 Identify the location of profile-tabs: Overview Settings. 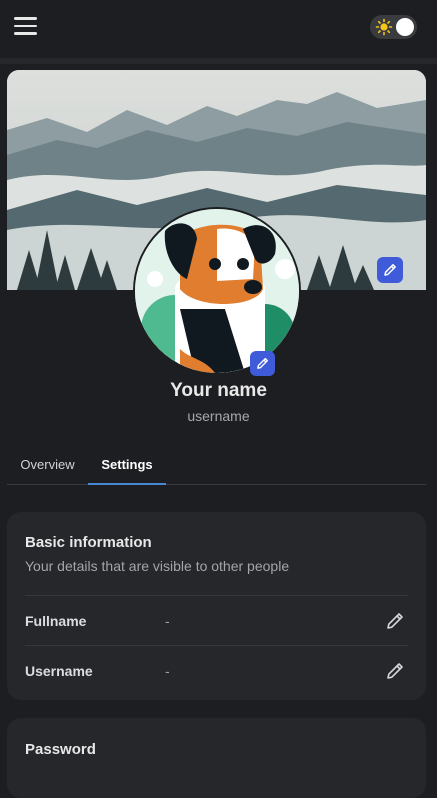
(216, 465).